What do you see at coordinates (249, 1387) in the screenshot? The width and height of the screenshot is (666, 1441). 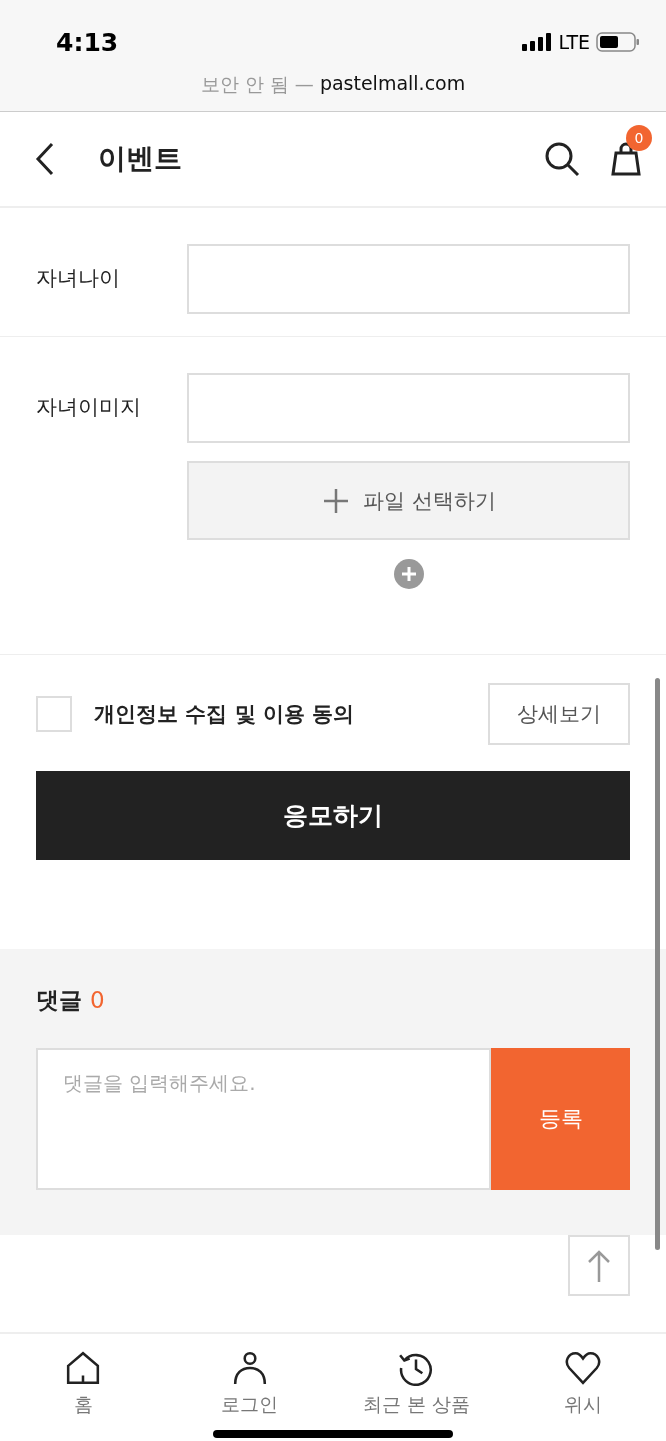 I see `nav-tab: 로그인` at bounding box center [249, 1387].